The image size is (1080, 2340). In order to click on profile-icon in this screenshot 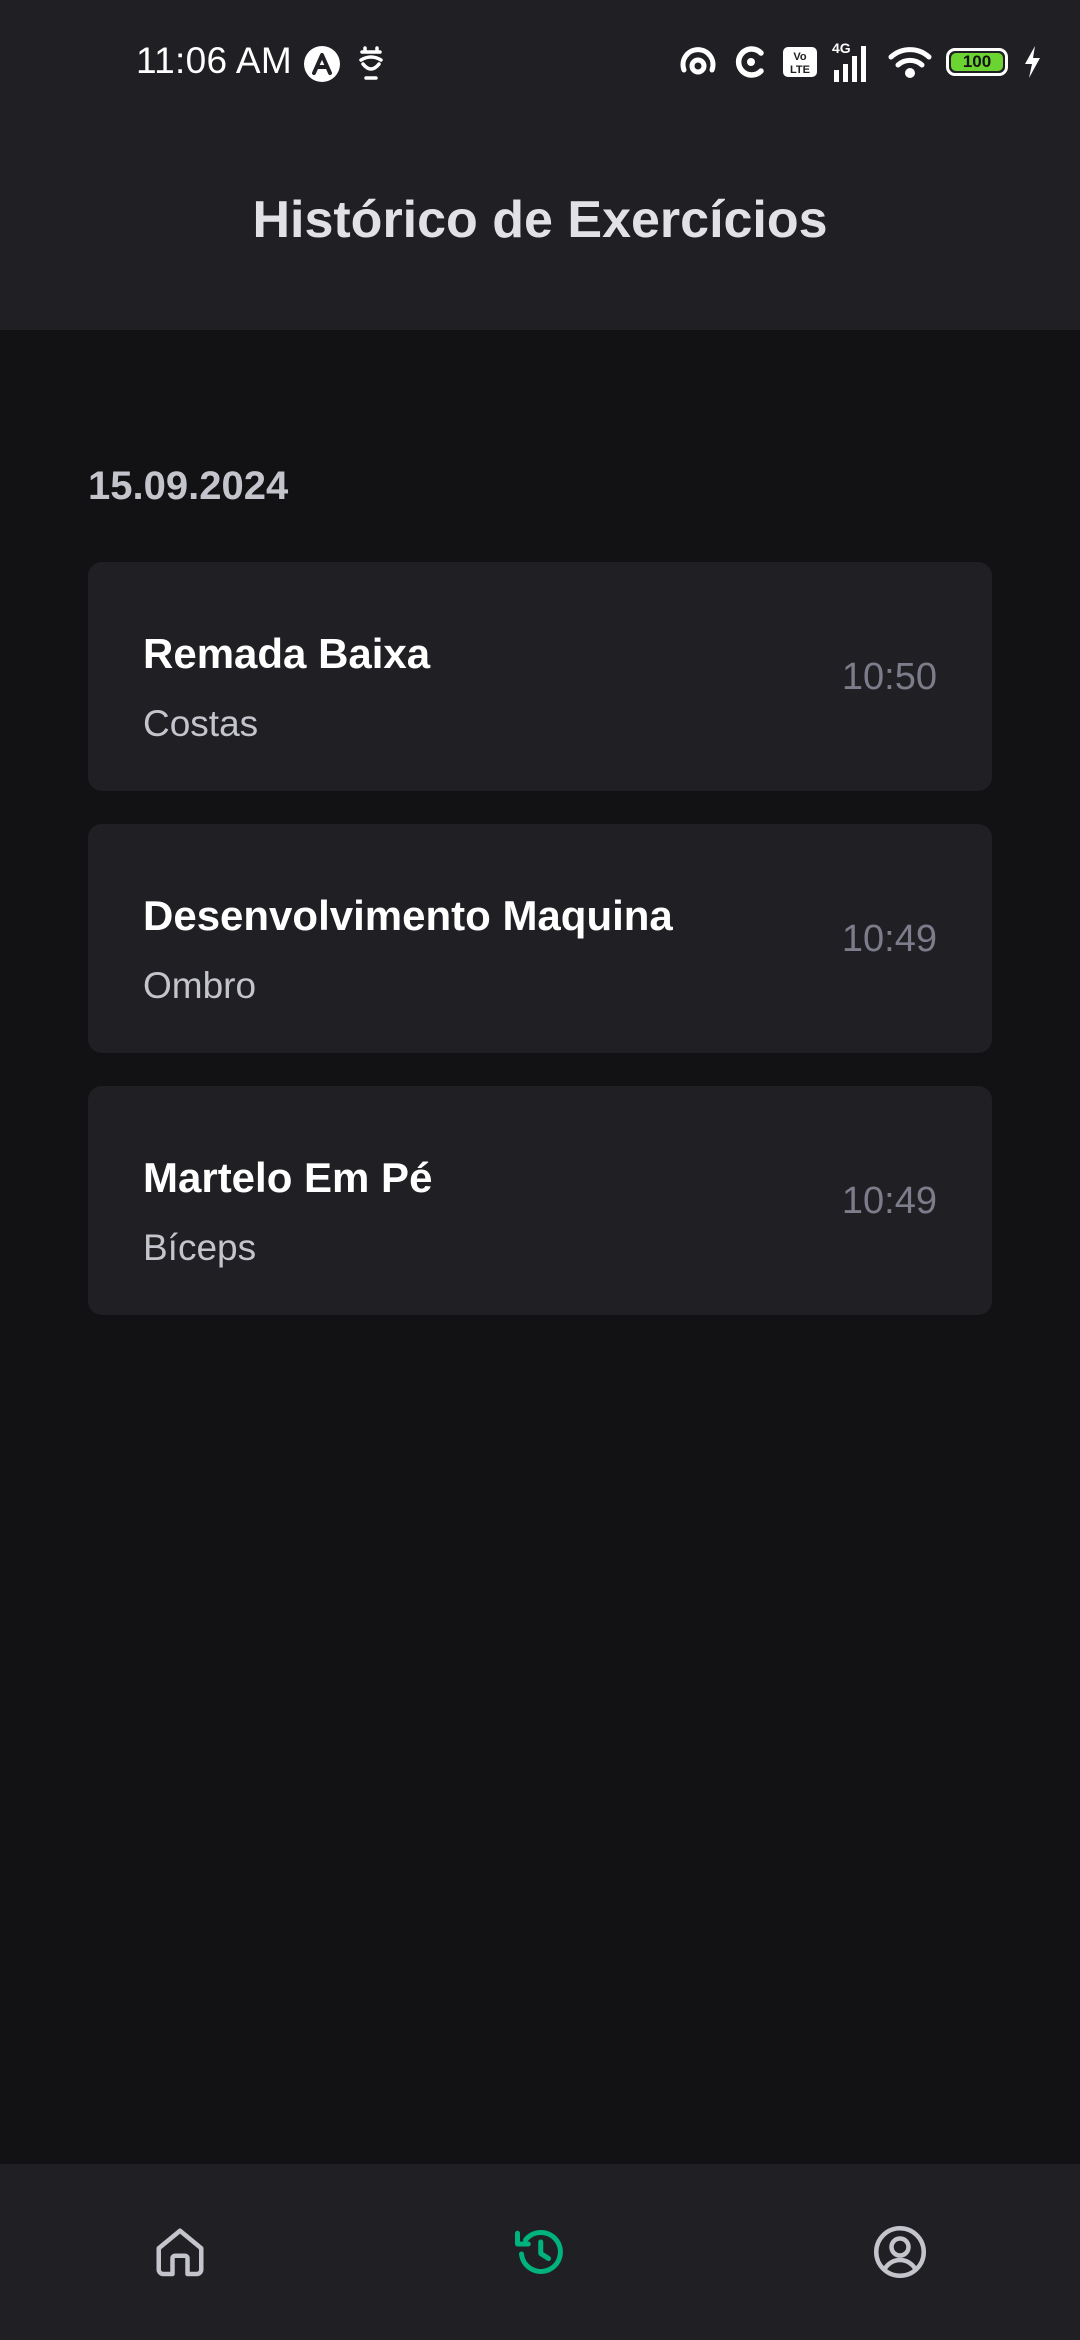, I will do `click(900, 2252)`.